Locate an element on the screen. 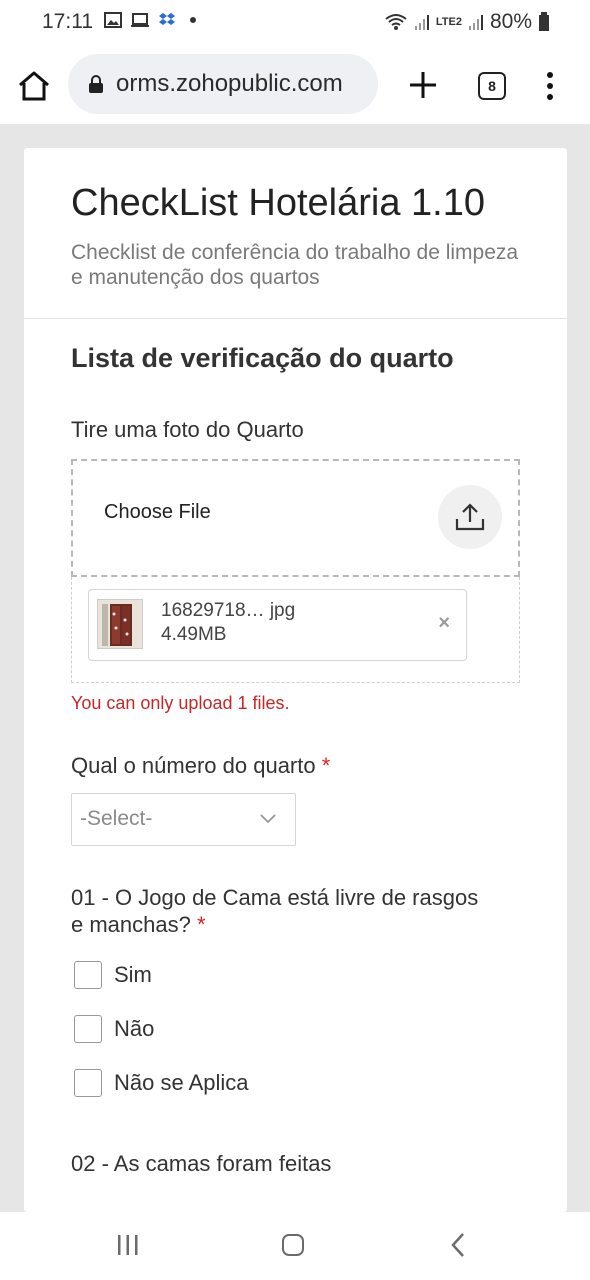 This screenshot has height=1280, width=590. notification-icons is located at coordinates (150, 20).